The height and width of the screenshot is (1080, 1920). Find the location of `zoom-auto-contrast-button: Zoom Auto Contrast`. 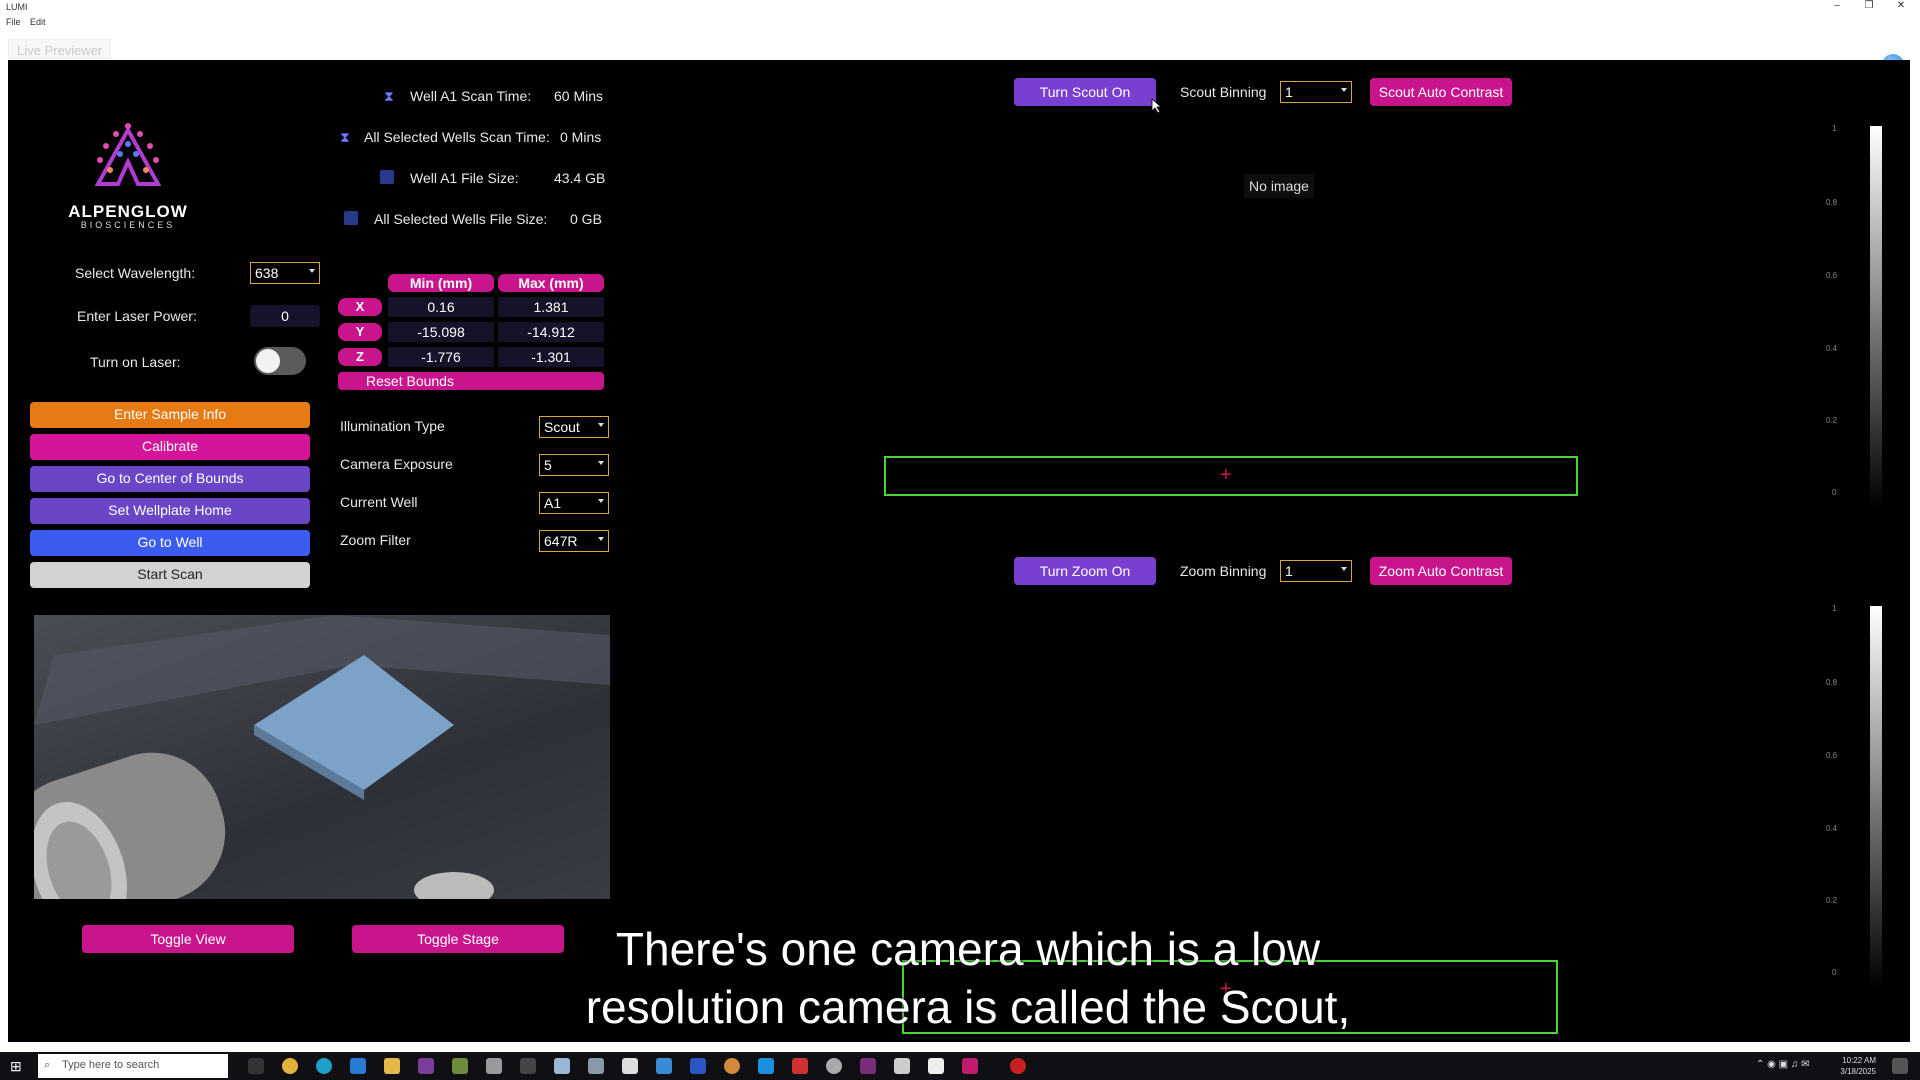

zoom-auto-contrast-button: Zoom Auto Contrast is located at coordinates (1441, 571).